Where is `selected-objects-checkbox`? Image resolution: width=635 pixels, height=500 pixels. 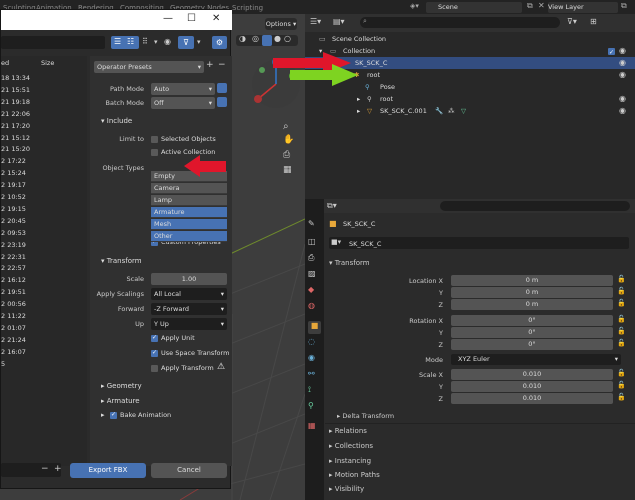 selected-objects-checkbox is located at coordinates (154, 139).